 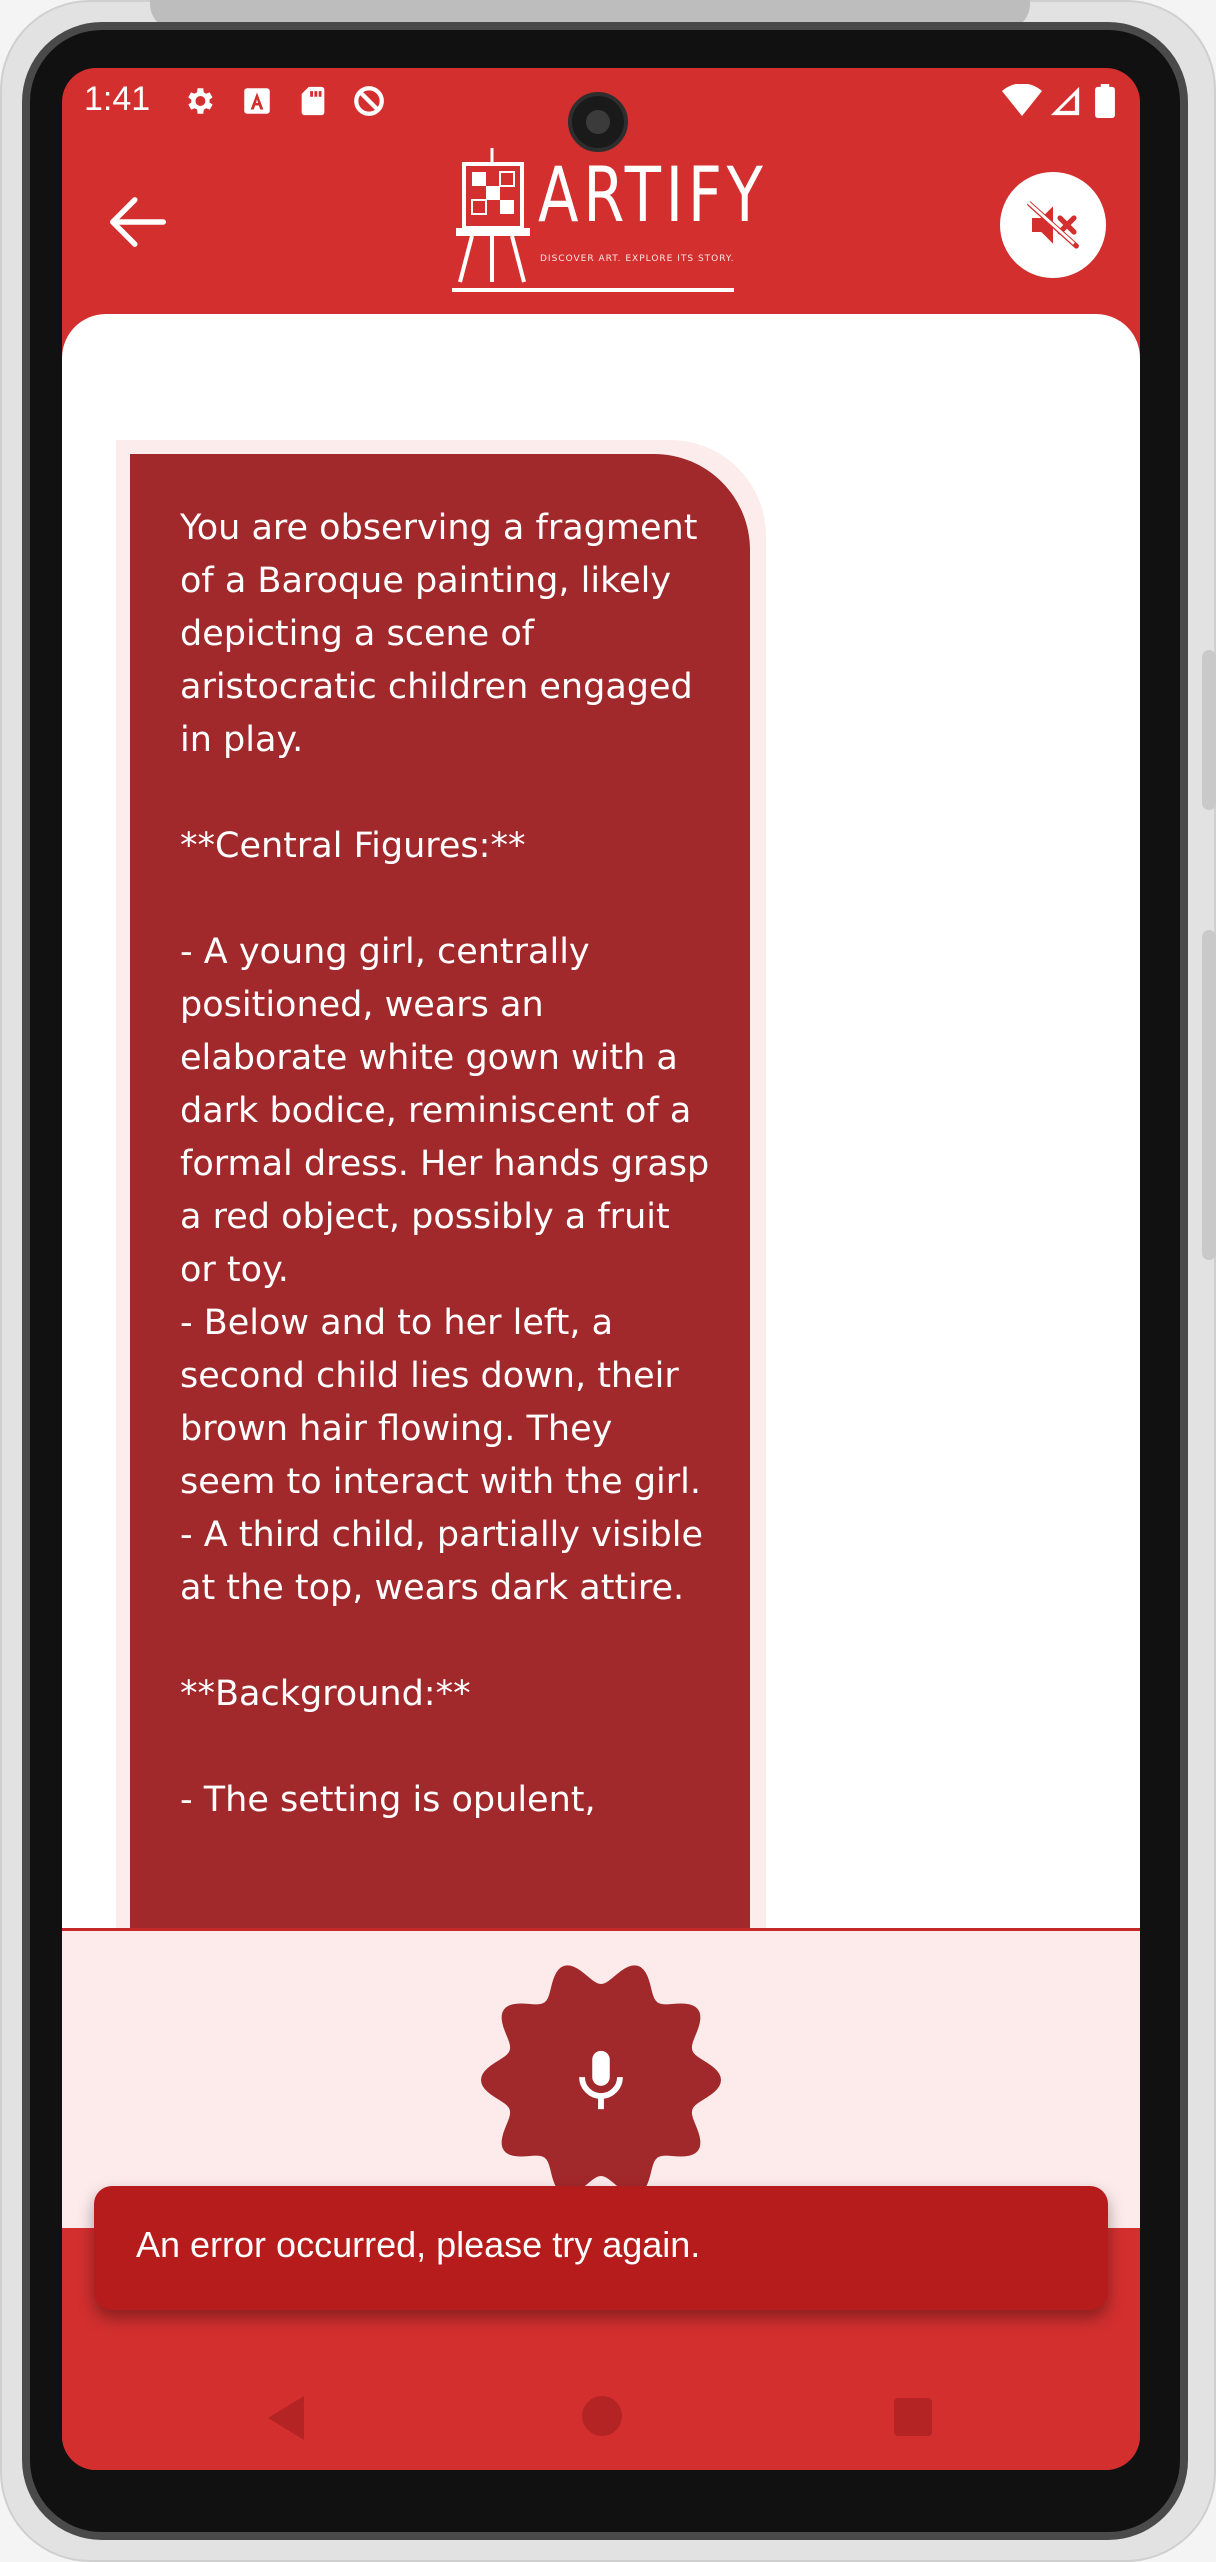 I want to click on nav-back-icon, so click(x=286, y=2418).